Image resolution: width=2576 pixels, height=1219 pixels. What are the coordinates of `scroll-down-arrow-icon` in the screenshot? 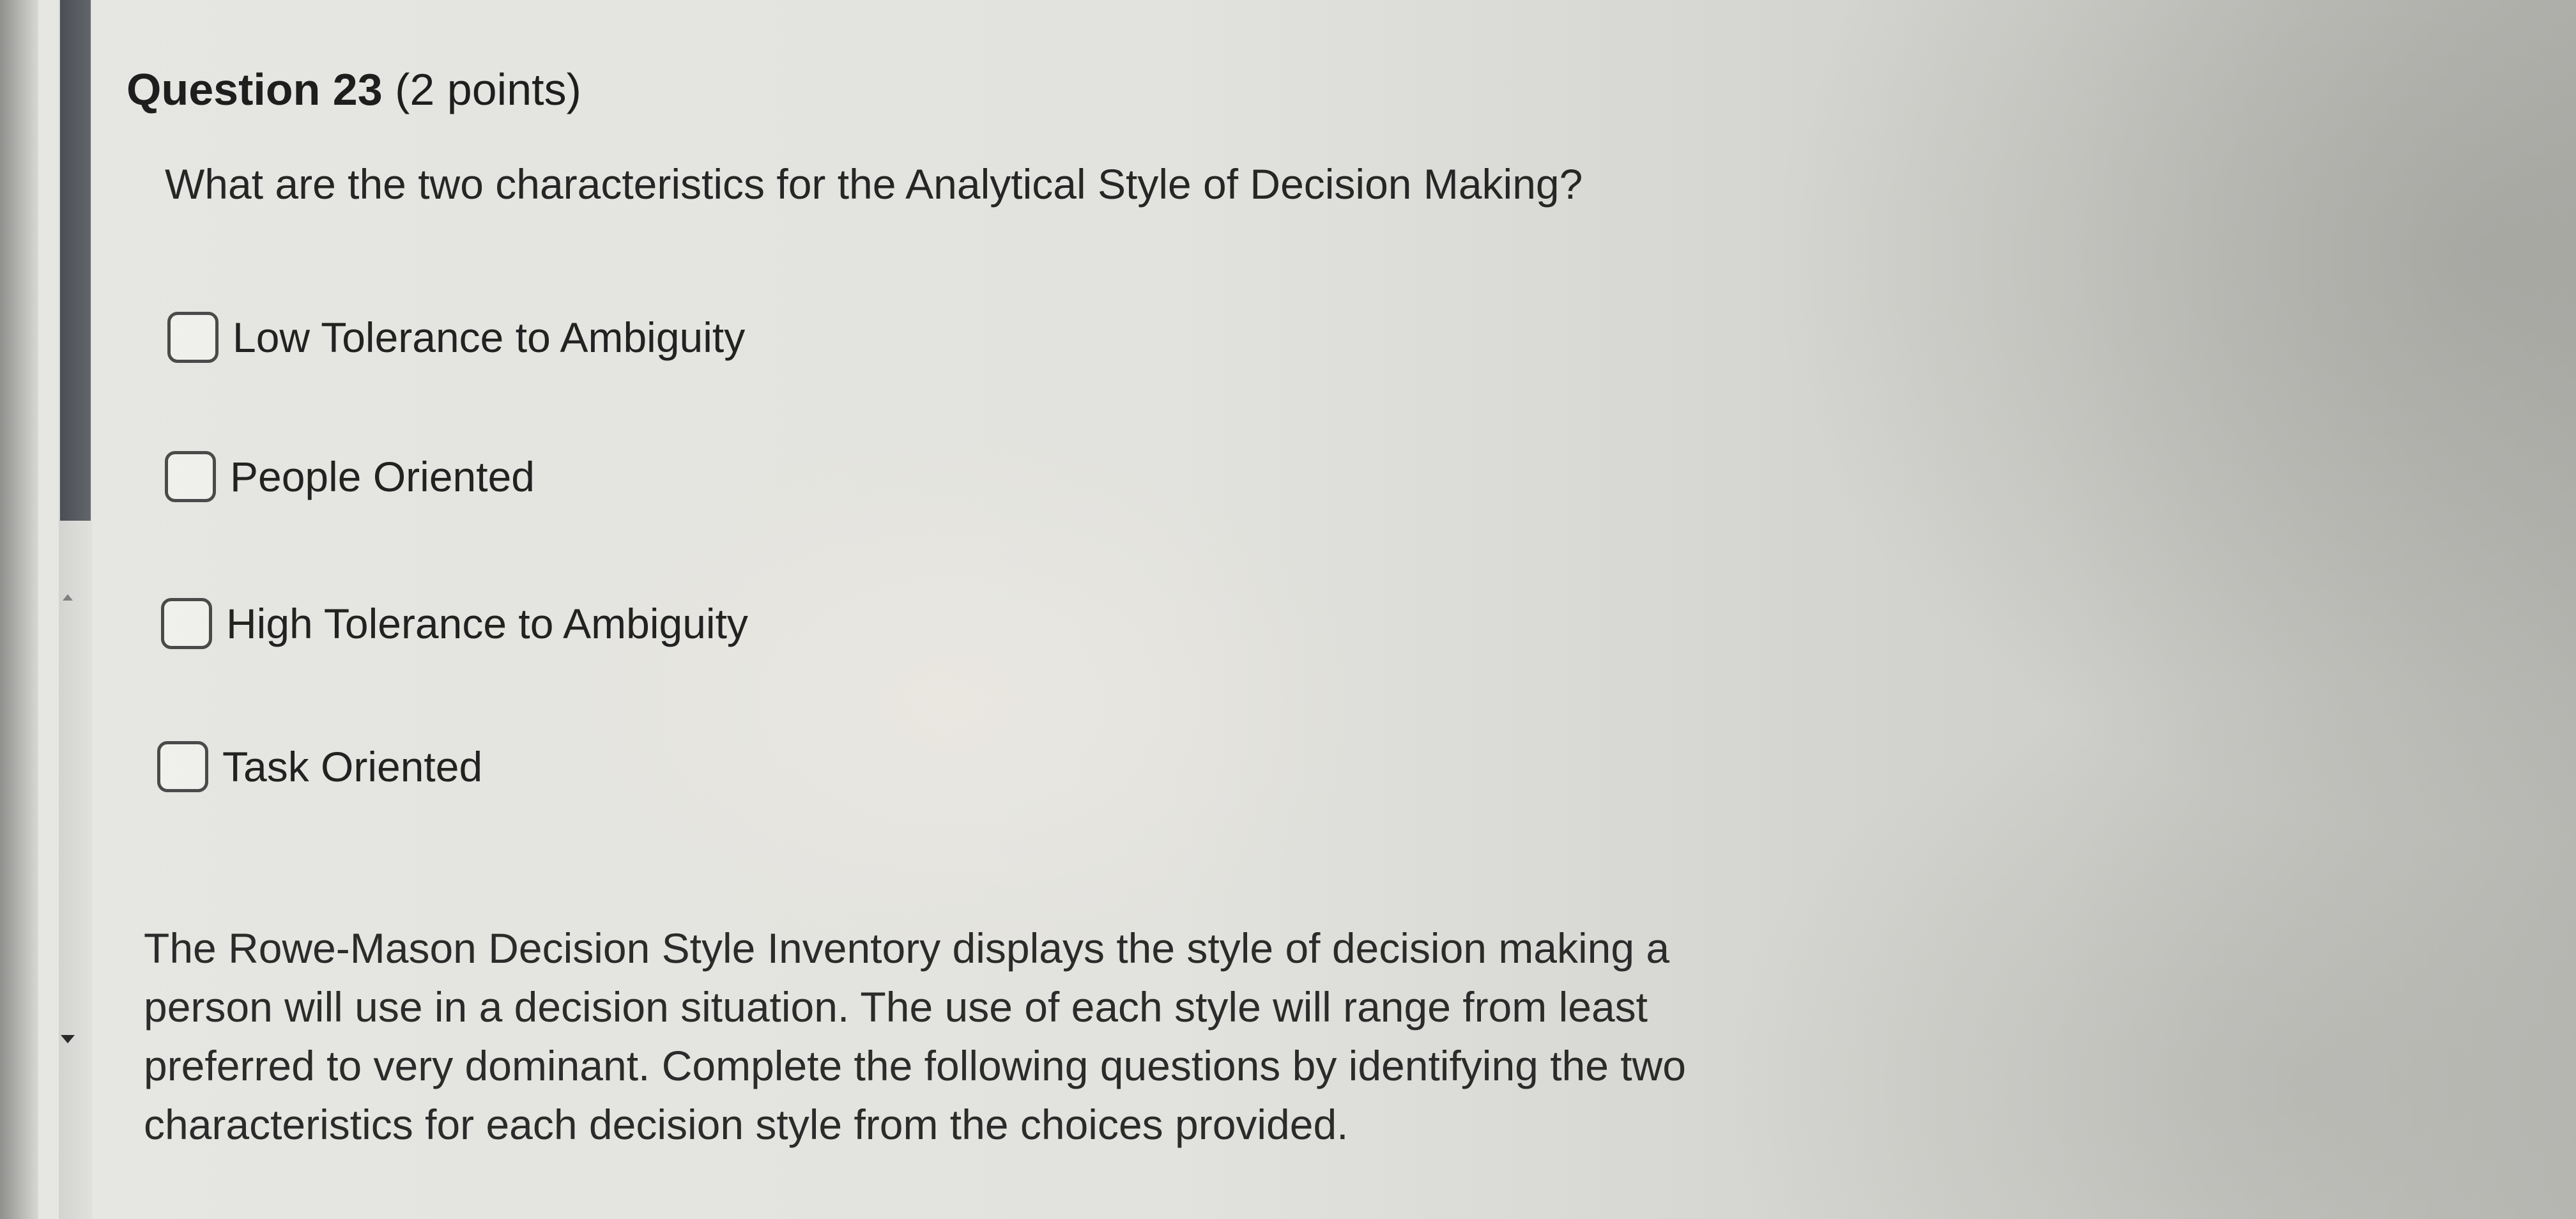 It's located at (68, 1039).